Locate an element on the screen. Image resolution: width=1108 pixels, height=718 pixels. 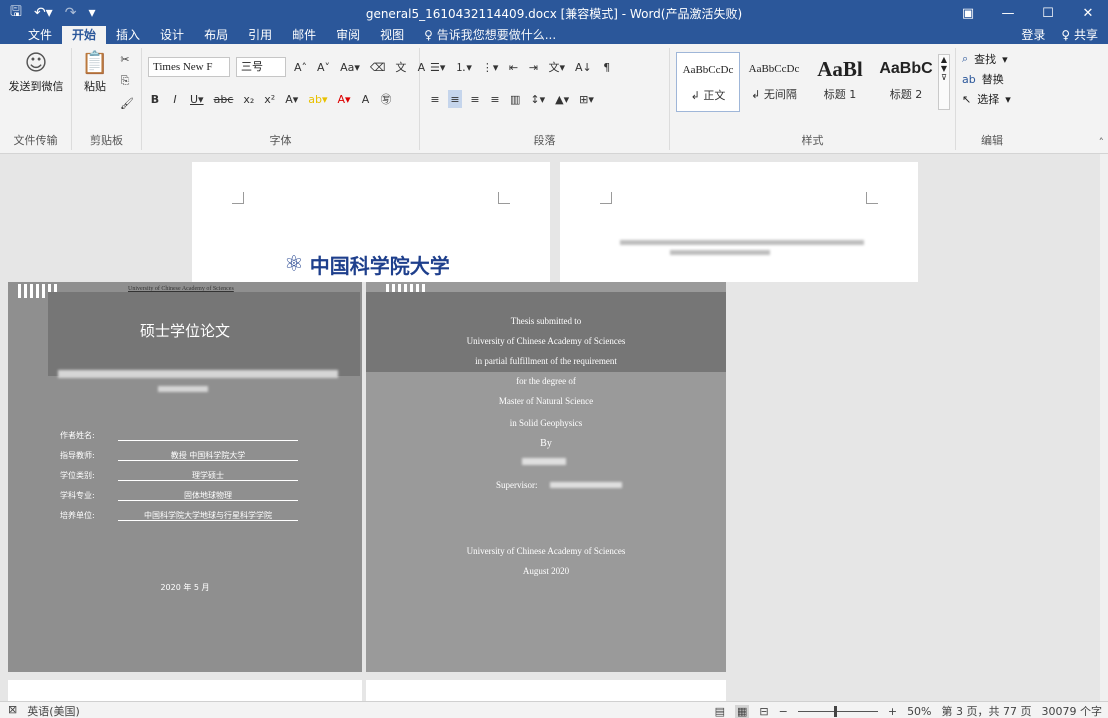
distributed-icon: ▥ is located at coordinates (515, 99).